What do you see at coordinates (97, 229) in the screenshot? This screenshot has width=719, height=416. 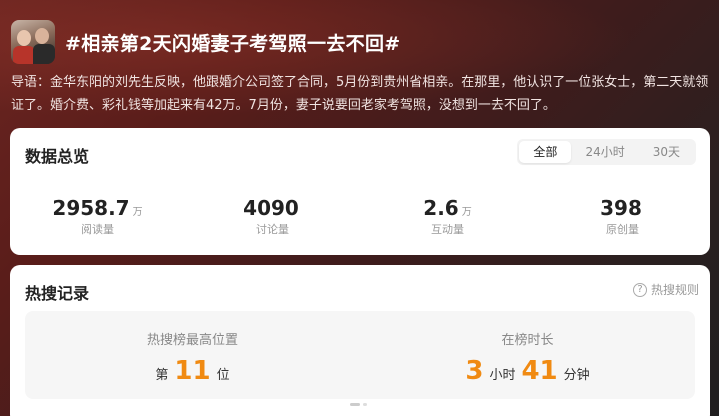 I see `stat-label: 阅读量` at bounding box center [97, 229].